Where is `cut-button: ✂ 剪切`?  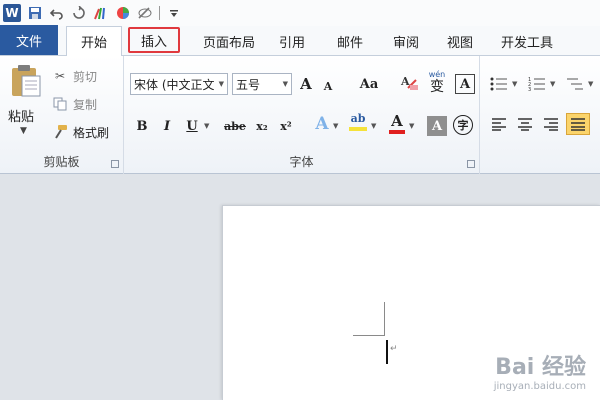 cut-button: ✂ 剪切 is located at coordinates (74, 76).